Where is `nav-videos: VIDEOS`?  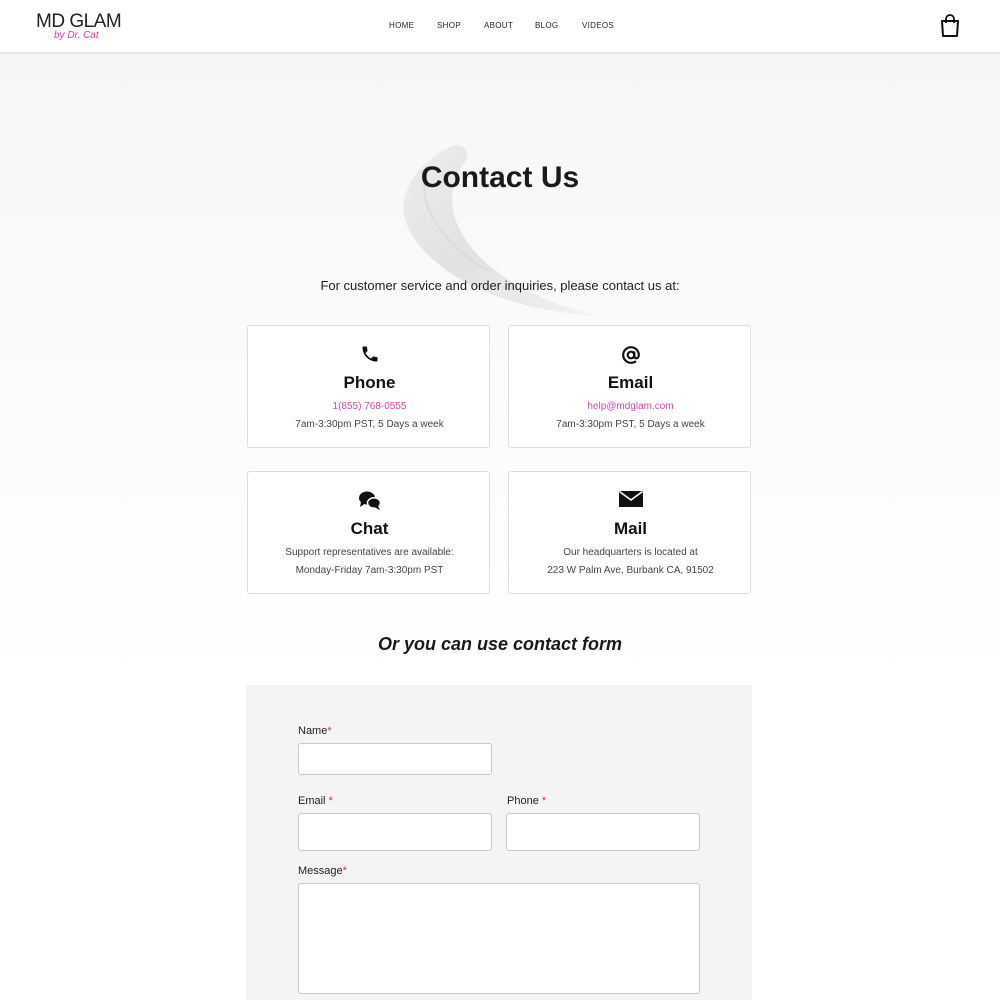 nav-videos: VIDEOS is located at coordinates (598, 26).